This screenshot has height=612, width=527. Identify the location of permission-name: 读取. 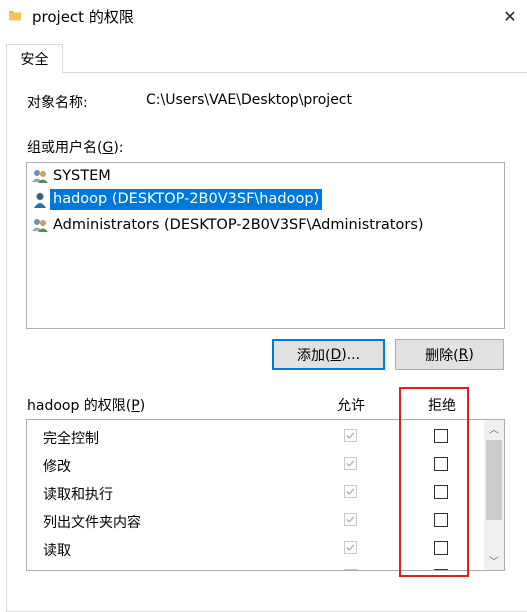
(57, 551).